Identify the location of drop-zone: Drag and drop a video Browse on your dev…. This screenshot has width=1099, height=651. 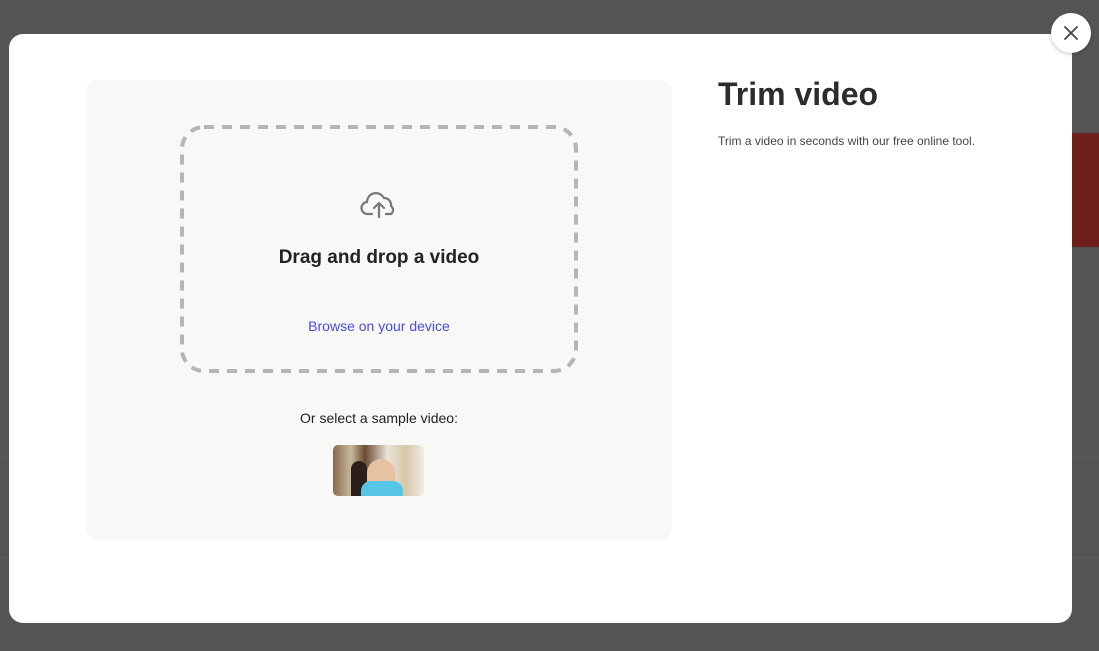
(379, 249).